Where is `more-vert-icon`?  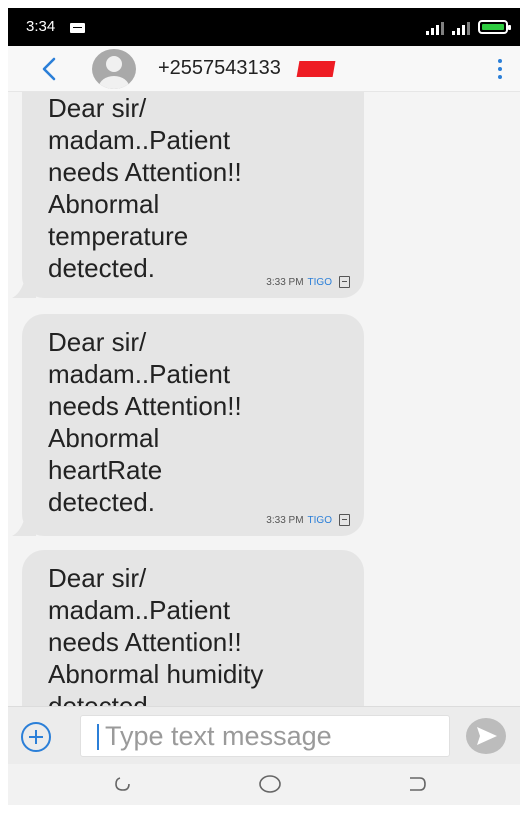
more-vert-icon is located at coordinates (500, 70).